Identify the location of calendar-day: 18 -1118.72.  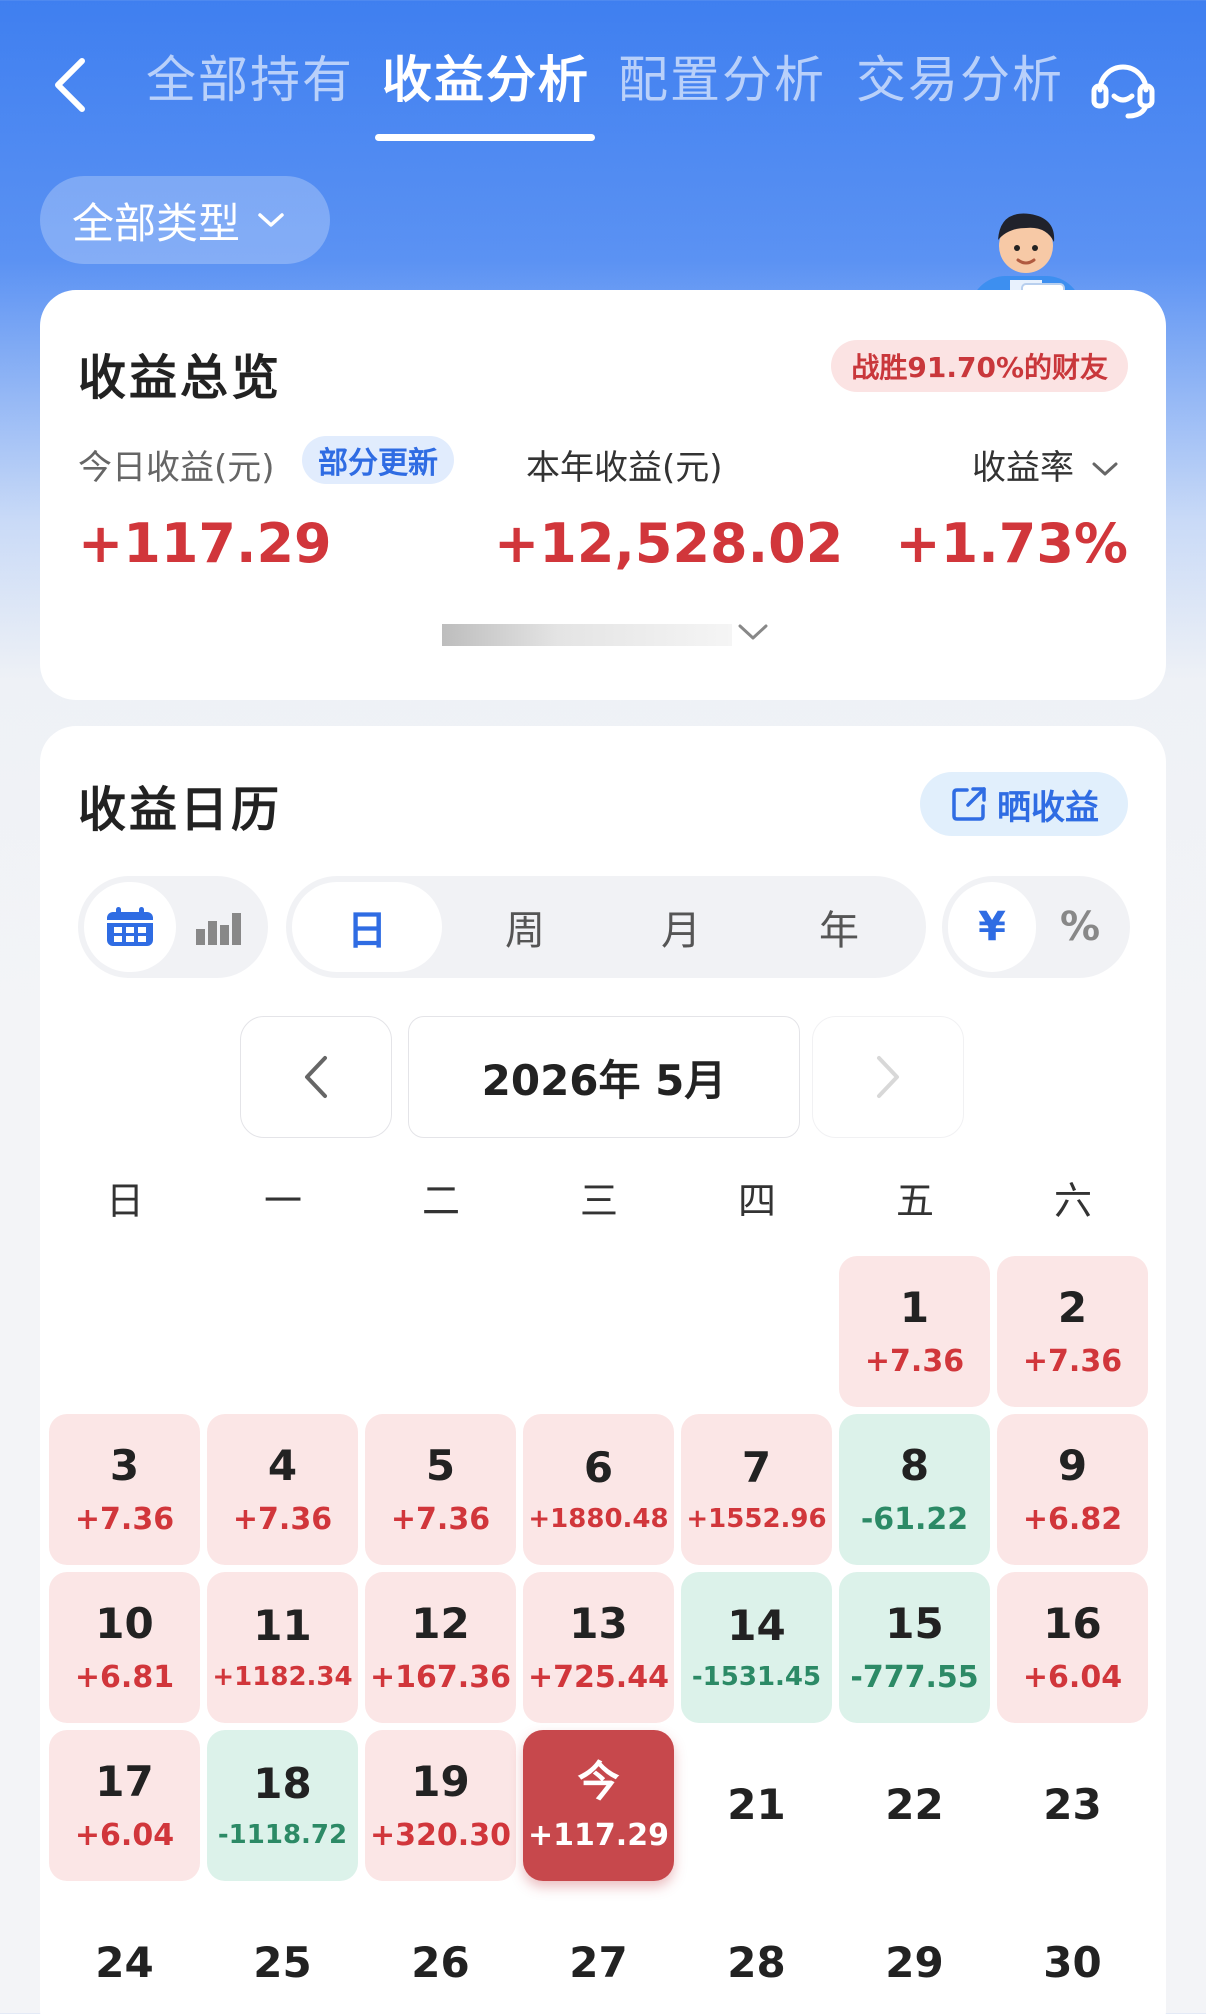
(282, 1805).